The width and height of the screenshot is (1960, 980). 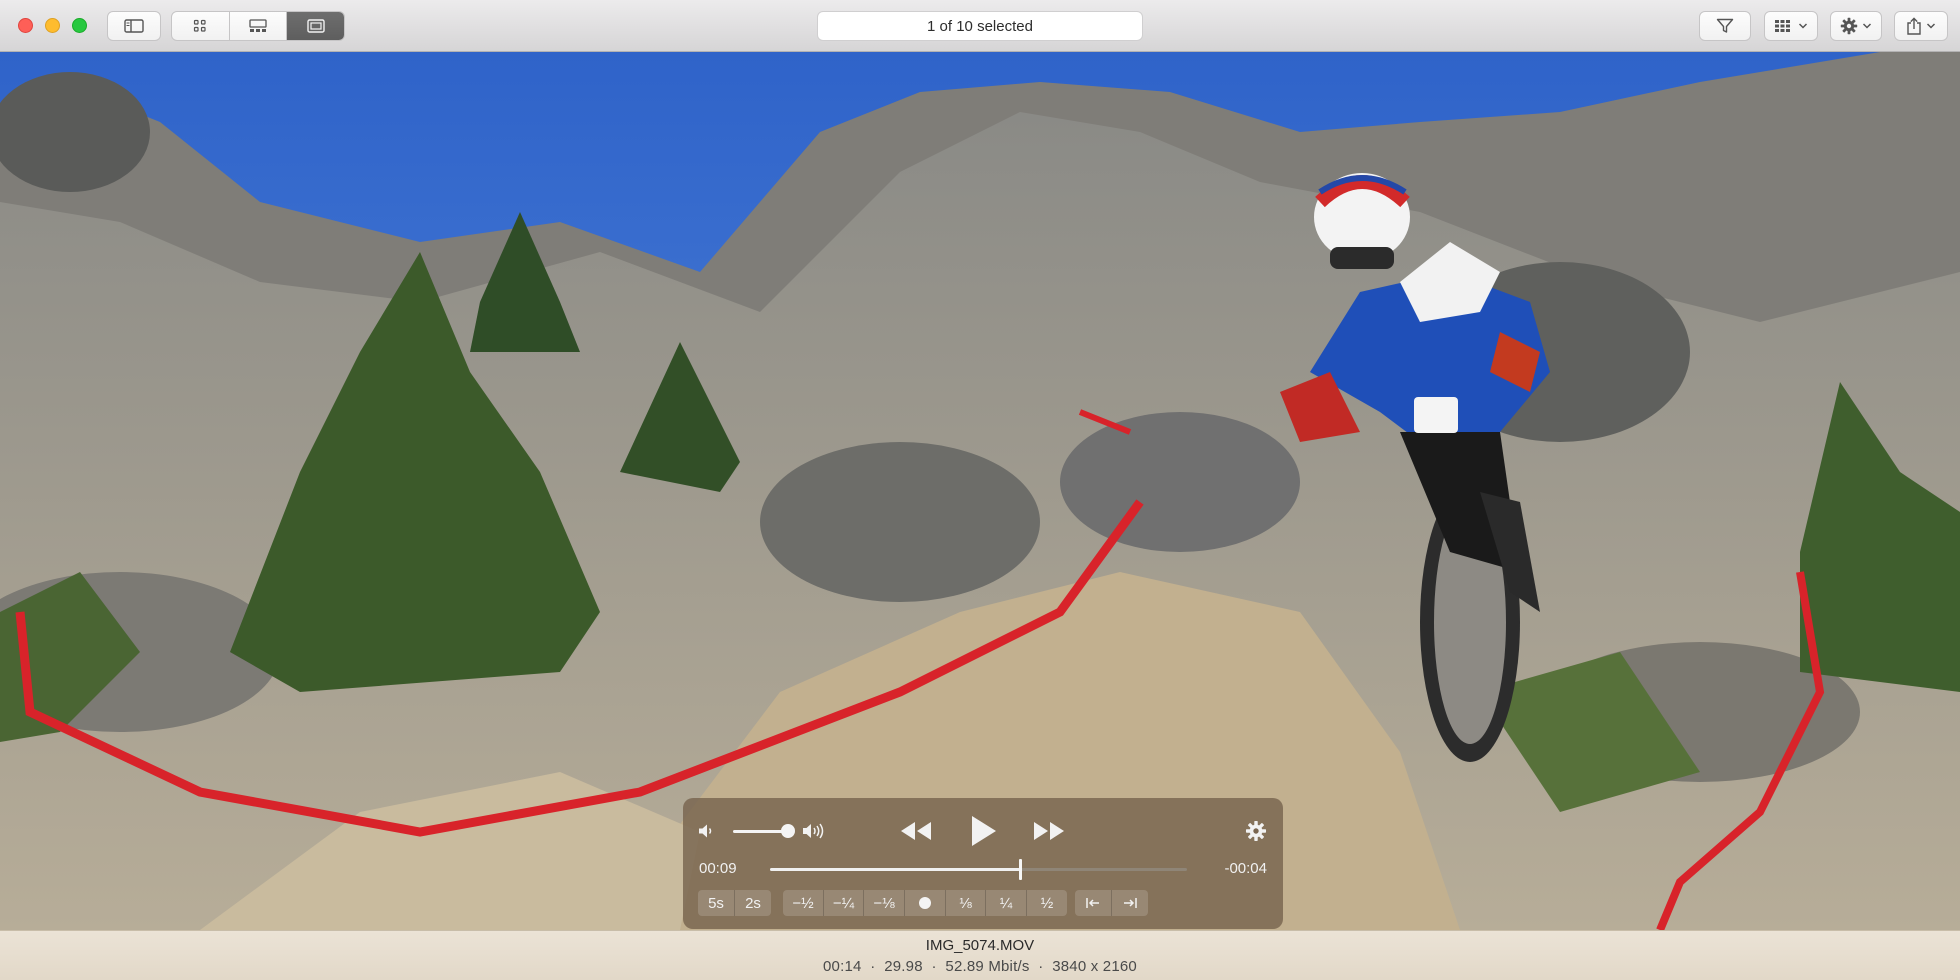 I want to click on minimize-window-button, so click(x=52, y=25).